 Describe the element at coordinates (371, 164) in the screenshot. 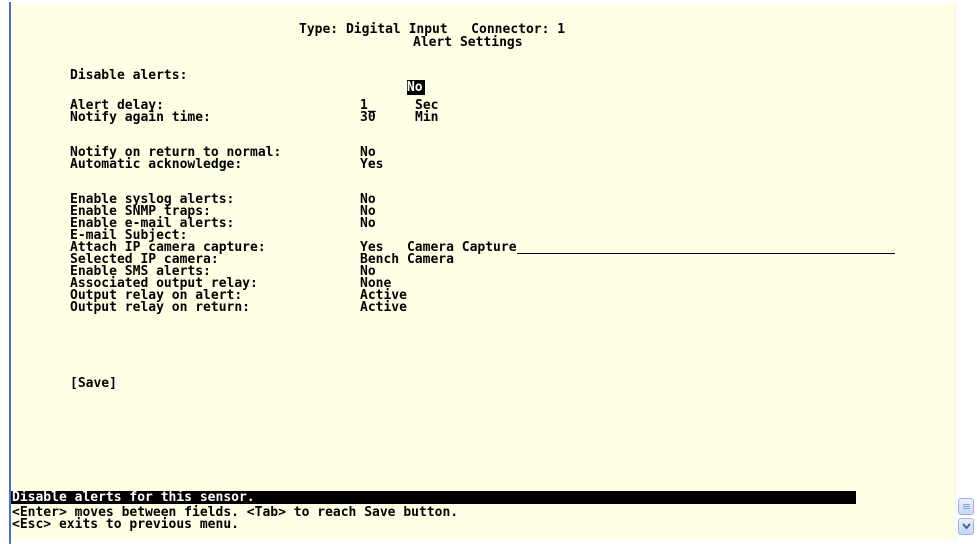

I see `field-value-automatic-acknowledge: Yes` at that location.